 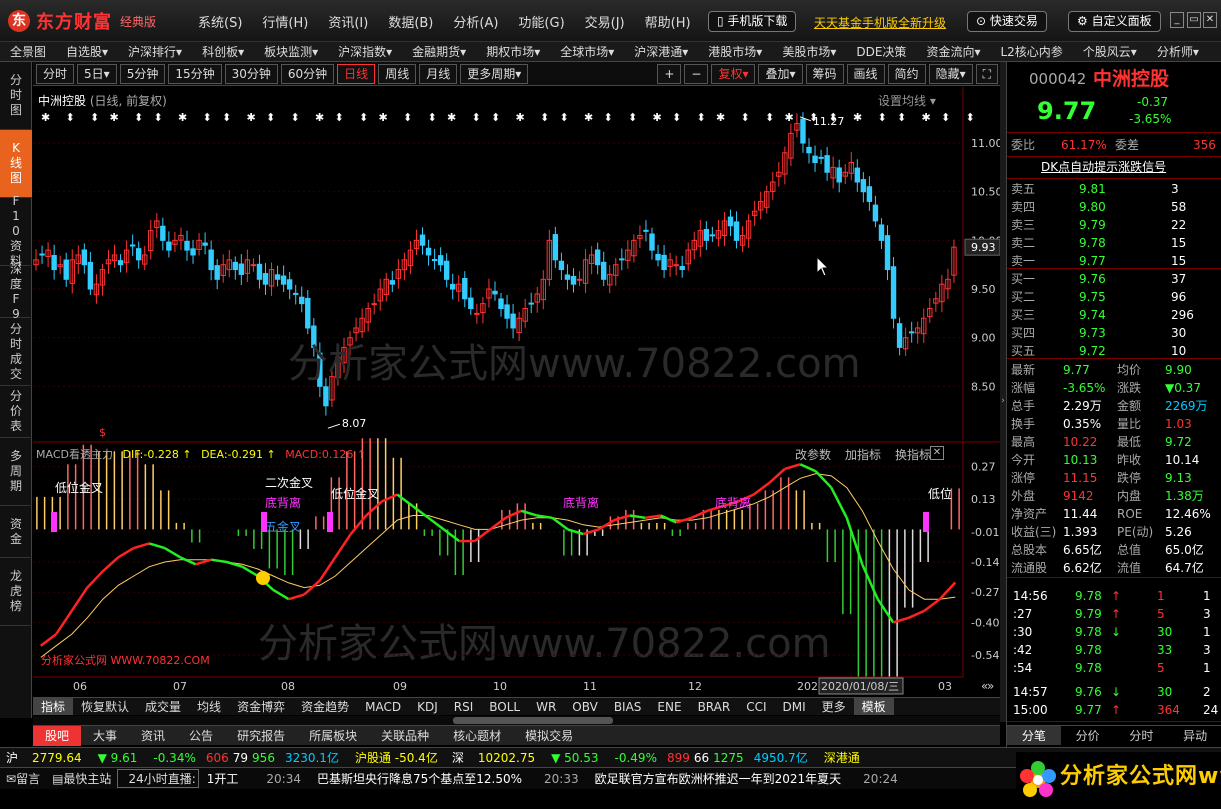 What do you see at coordinates (794, 707) in the screenshot?
I see `indicator-16: DMI` at bounding box center [794, 707].